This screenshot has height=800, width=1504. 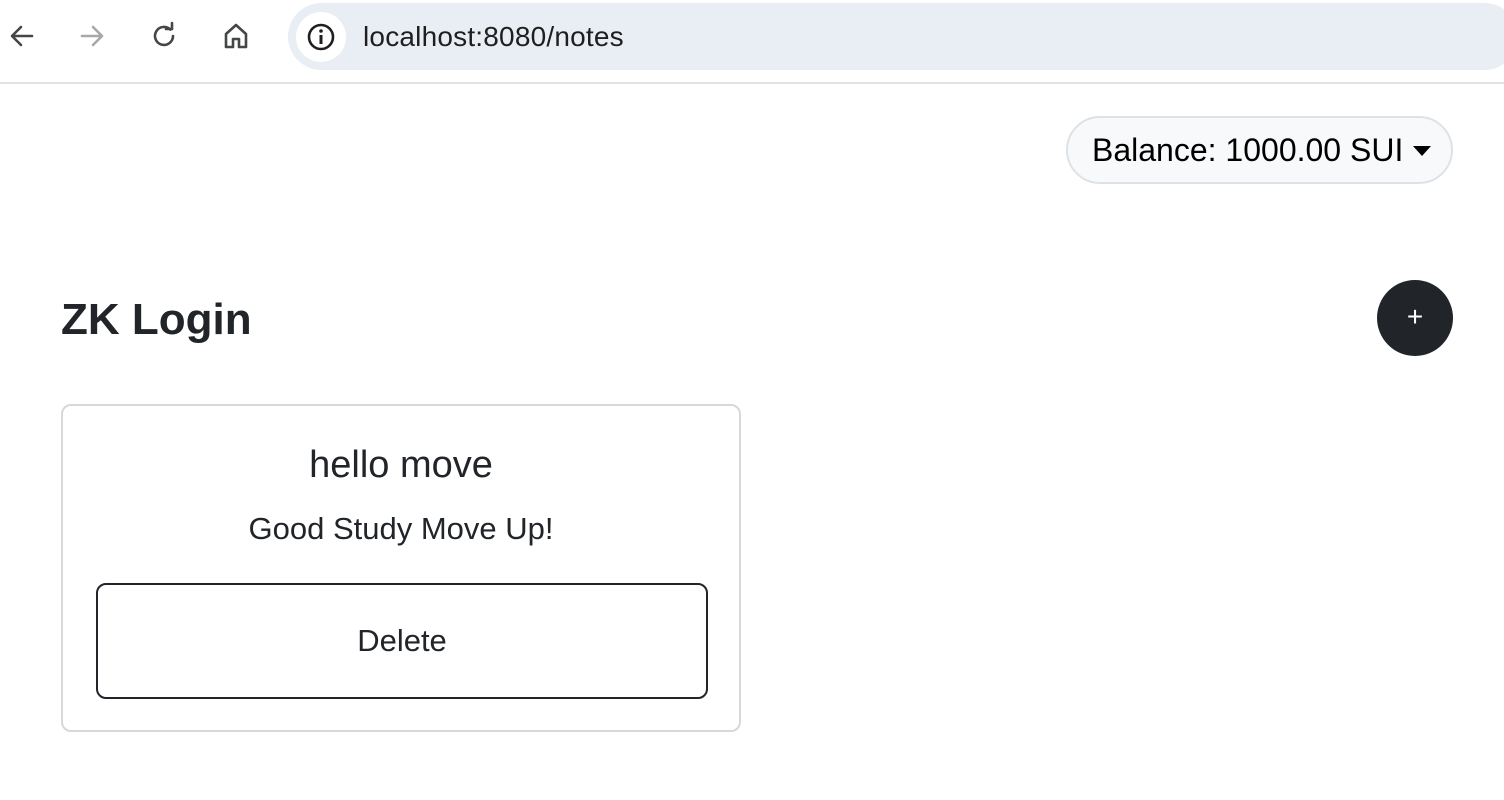 I want to click on reload-icon, so click(x=164, y=34).